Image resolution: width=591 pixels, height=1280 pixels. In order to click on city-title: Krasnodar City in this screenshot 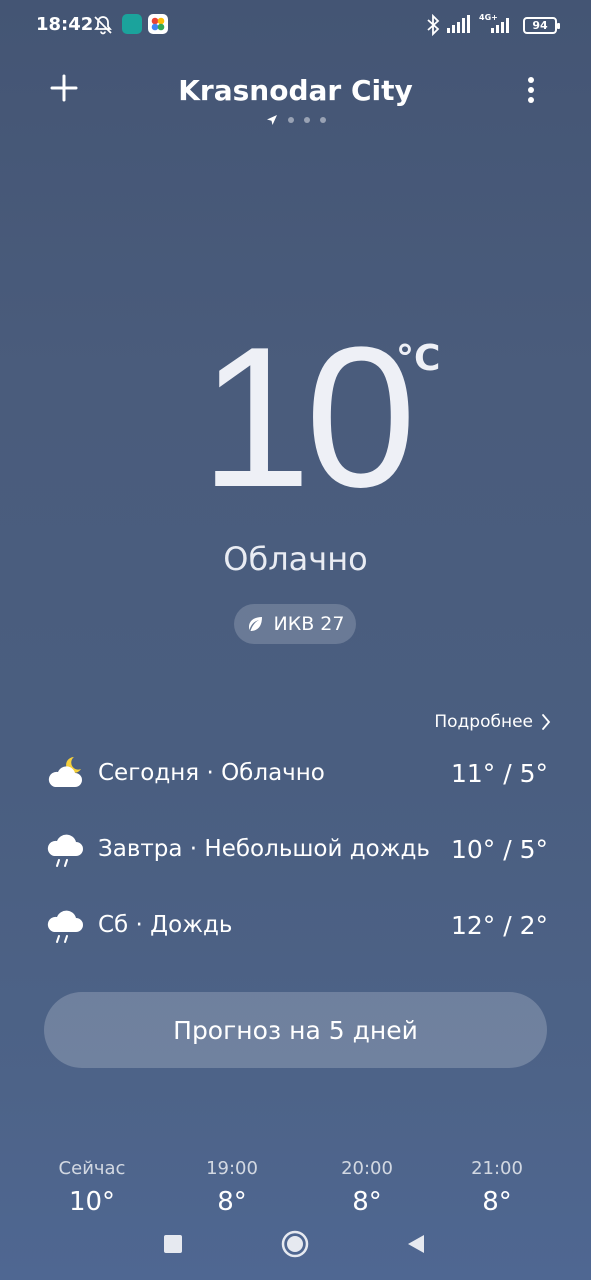, I will do `click(295, 90)`.